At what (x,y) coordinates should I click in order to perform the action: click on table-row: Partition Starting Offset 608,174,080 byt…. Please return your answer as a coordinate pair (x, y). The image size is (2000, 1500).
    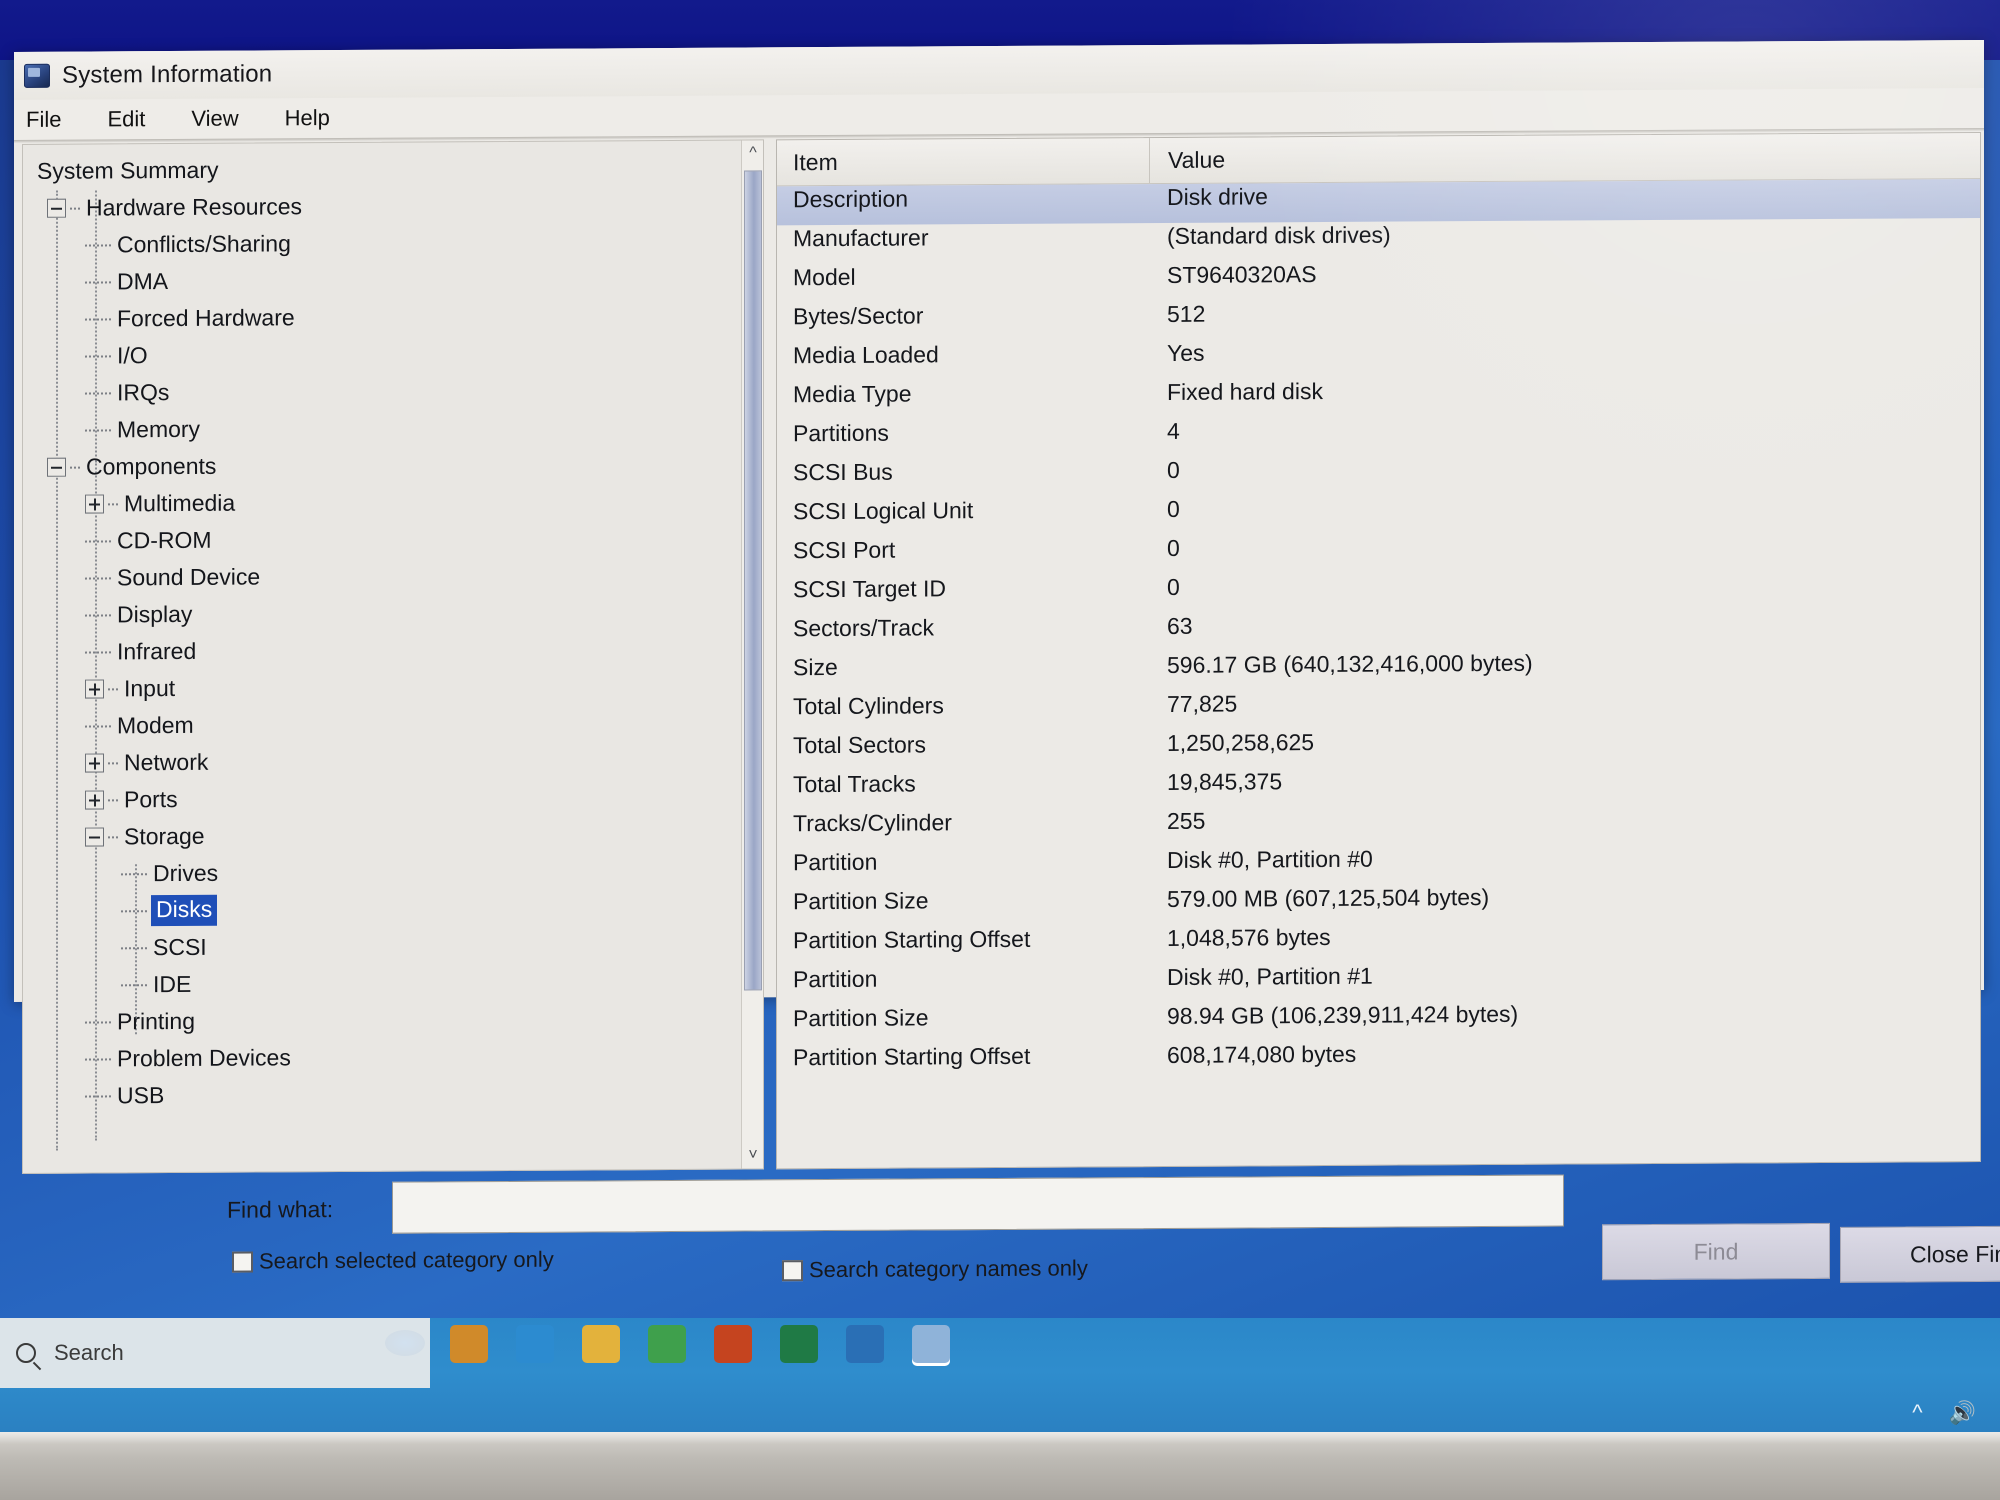
    Looking at the image, I should click on (1378, 1060).